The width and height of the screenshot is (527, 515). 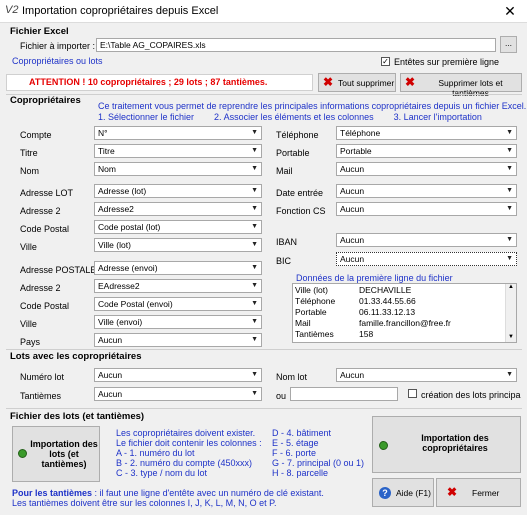 What do you see at coordinates (58, 270) in the screenshot?
I see `field-label-adresse-postale: Adresse POSTALE` at bounding box center [58, 270].